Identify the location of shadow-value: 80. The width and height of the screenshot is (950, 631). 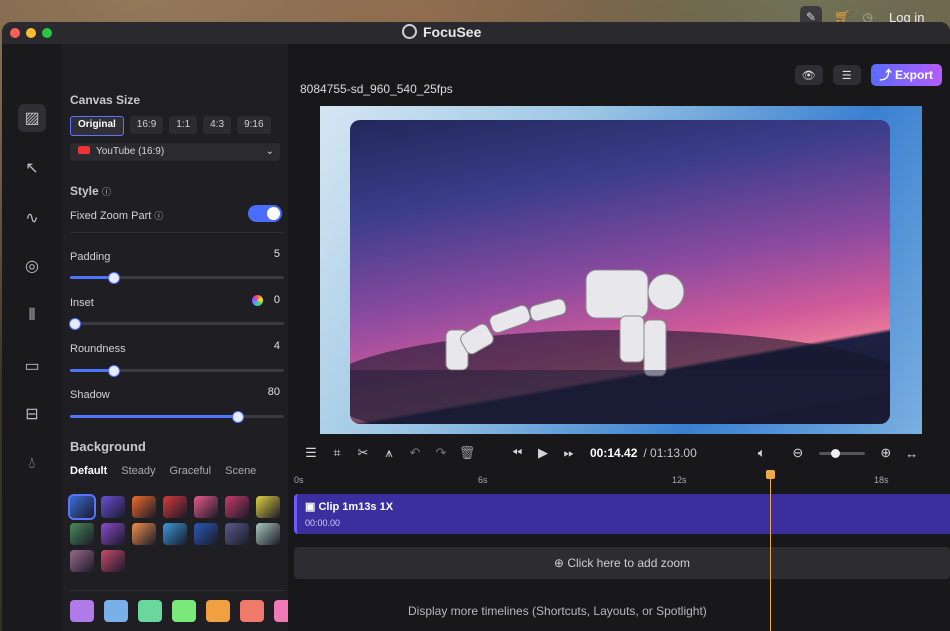
(273, 392).